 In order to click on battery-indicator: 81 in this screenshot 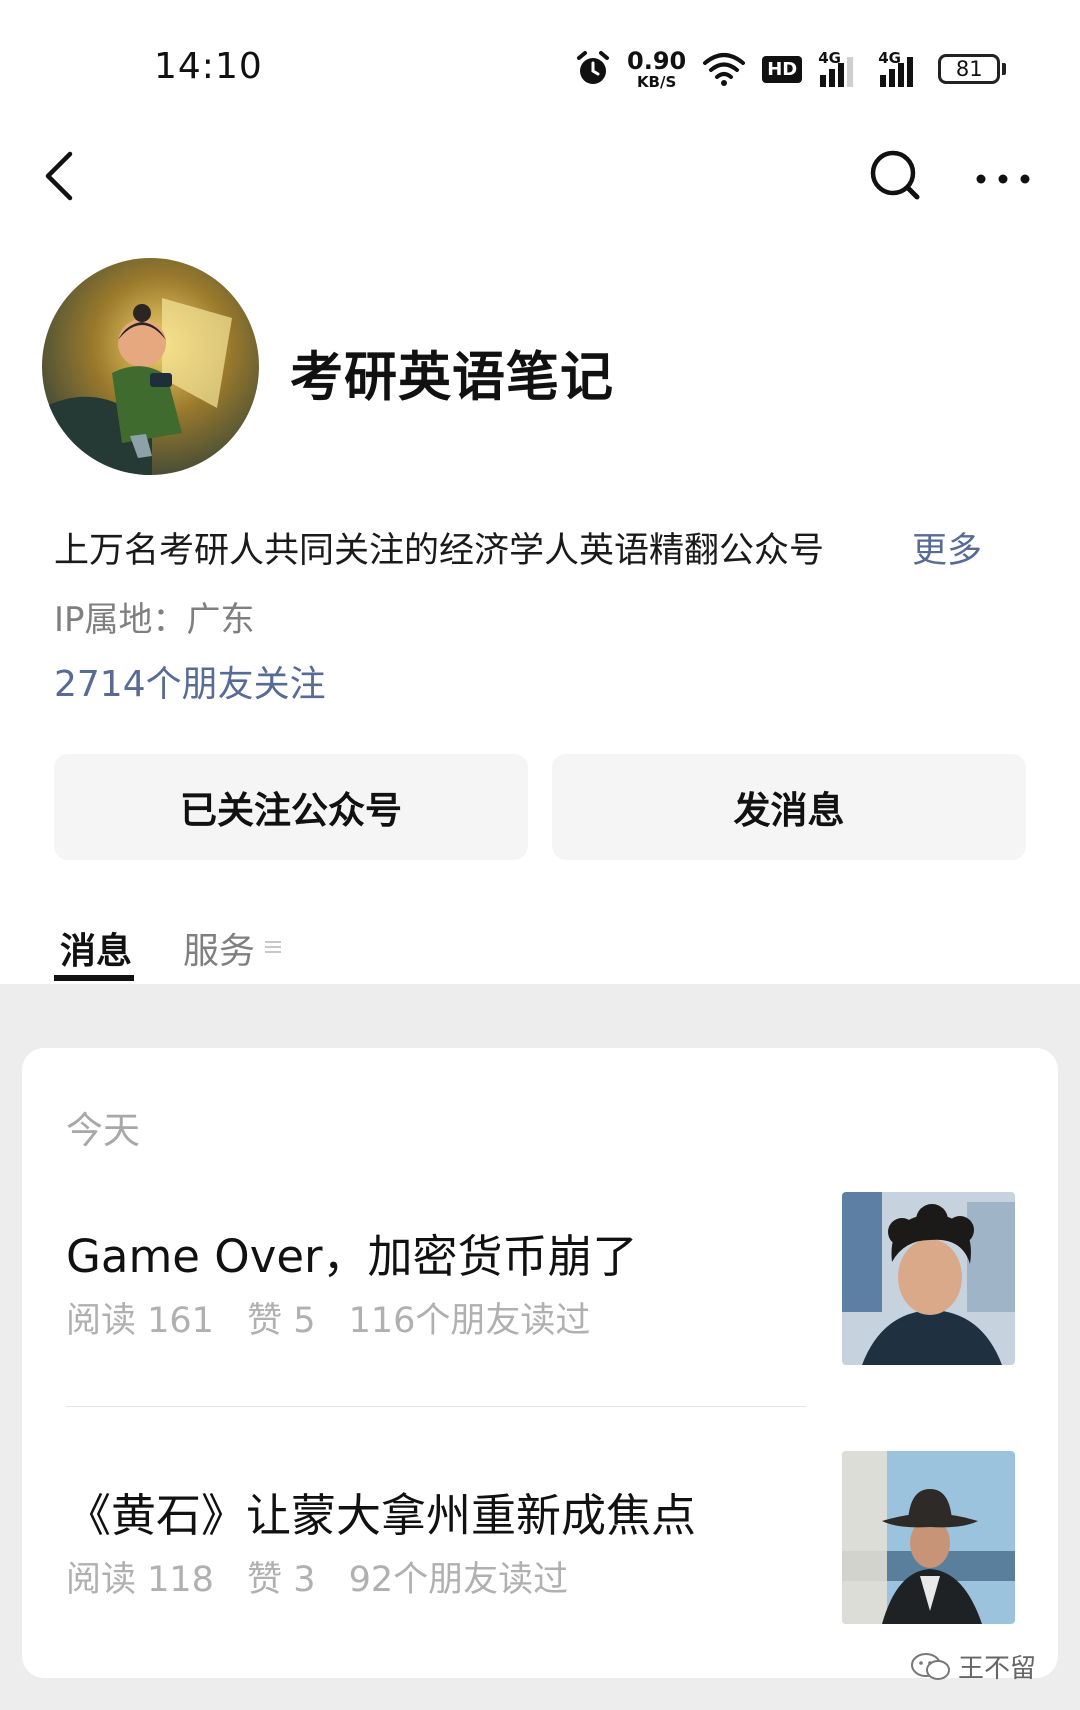, I will do `click(972, 69)`.